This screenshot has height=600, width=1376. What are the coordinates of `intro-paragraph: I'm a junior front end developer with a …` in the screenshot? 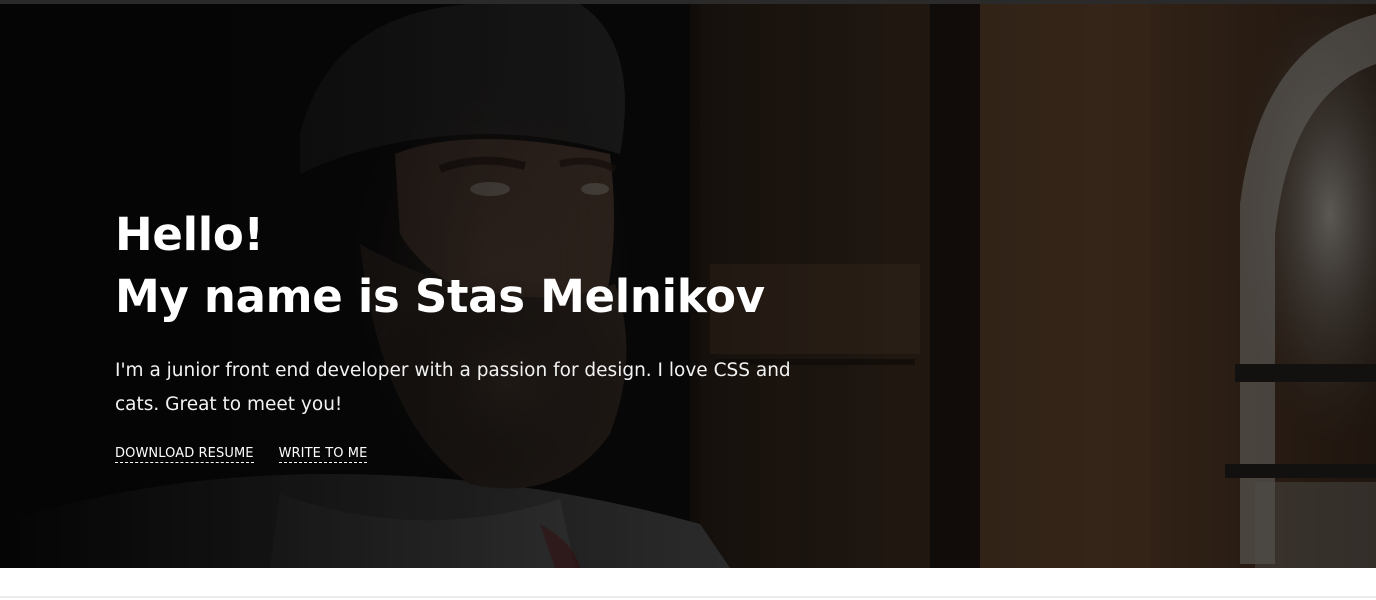 It's located at (453, 387).